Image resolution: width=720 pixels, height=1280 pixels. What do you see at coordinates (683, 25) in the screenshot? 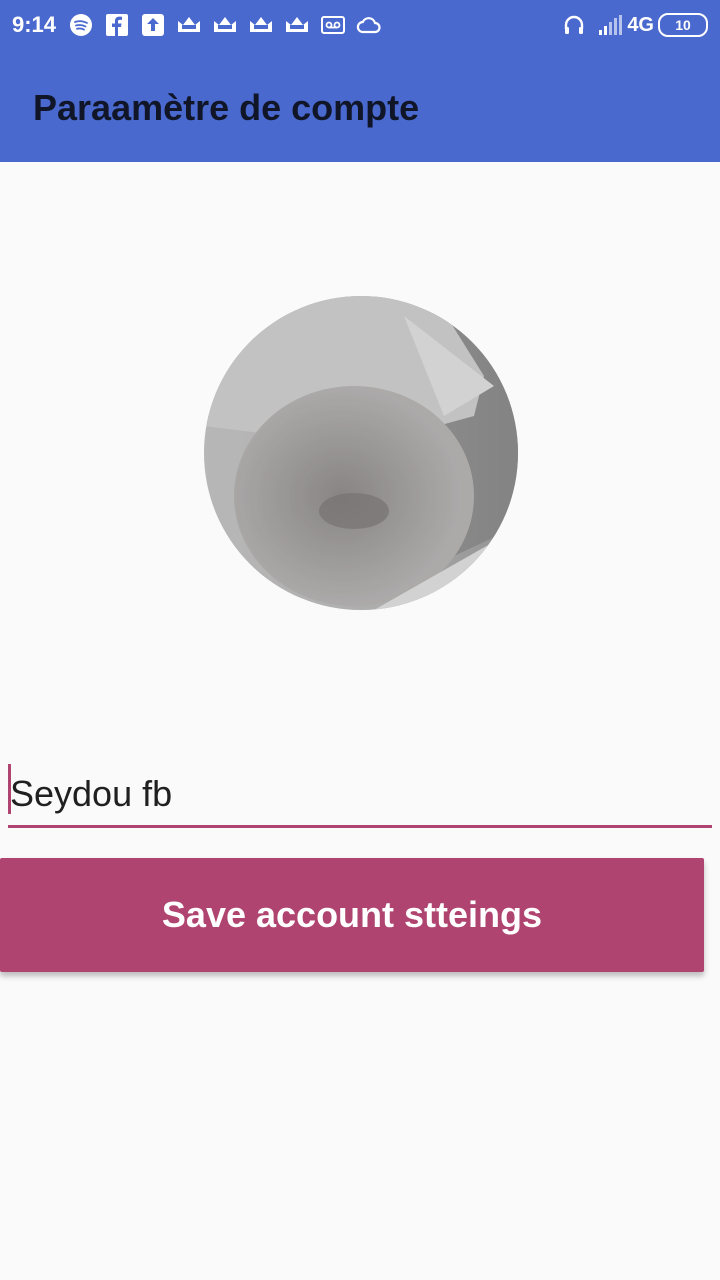
I see `battery-icon: 10` at bounding box center [683, 25].